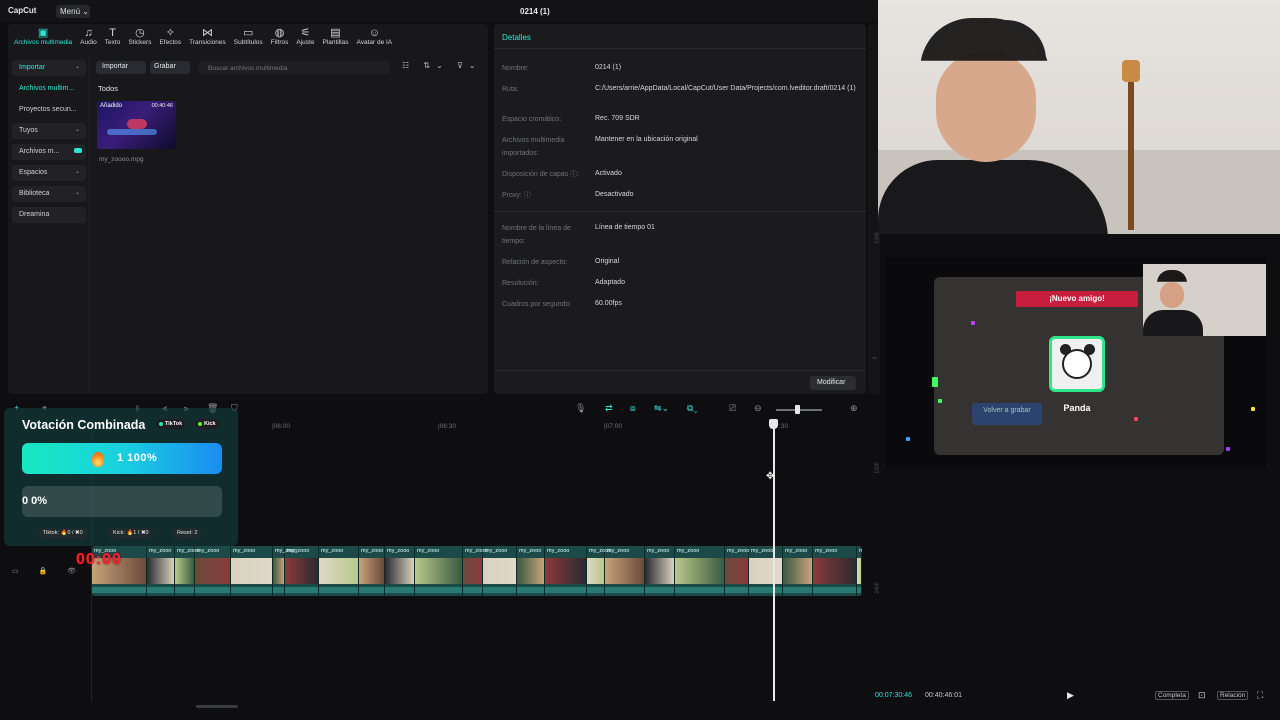 Image resolution: width=1280 pixels, height=720 pixels. What do you see at coordinates (280, 38) in the screenshot?
I see `tab-filters: ◍ Filtros` at bounding box center [280, 38].